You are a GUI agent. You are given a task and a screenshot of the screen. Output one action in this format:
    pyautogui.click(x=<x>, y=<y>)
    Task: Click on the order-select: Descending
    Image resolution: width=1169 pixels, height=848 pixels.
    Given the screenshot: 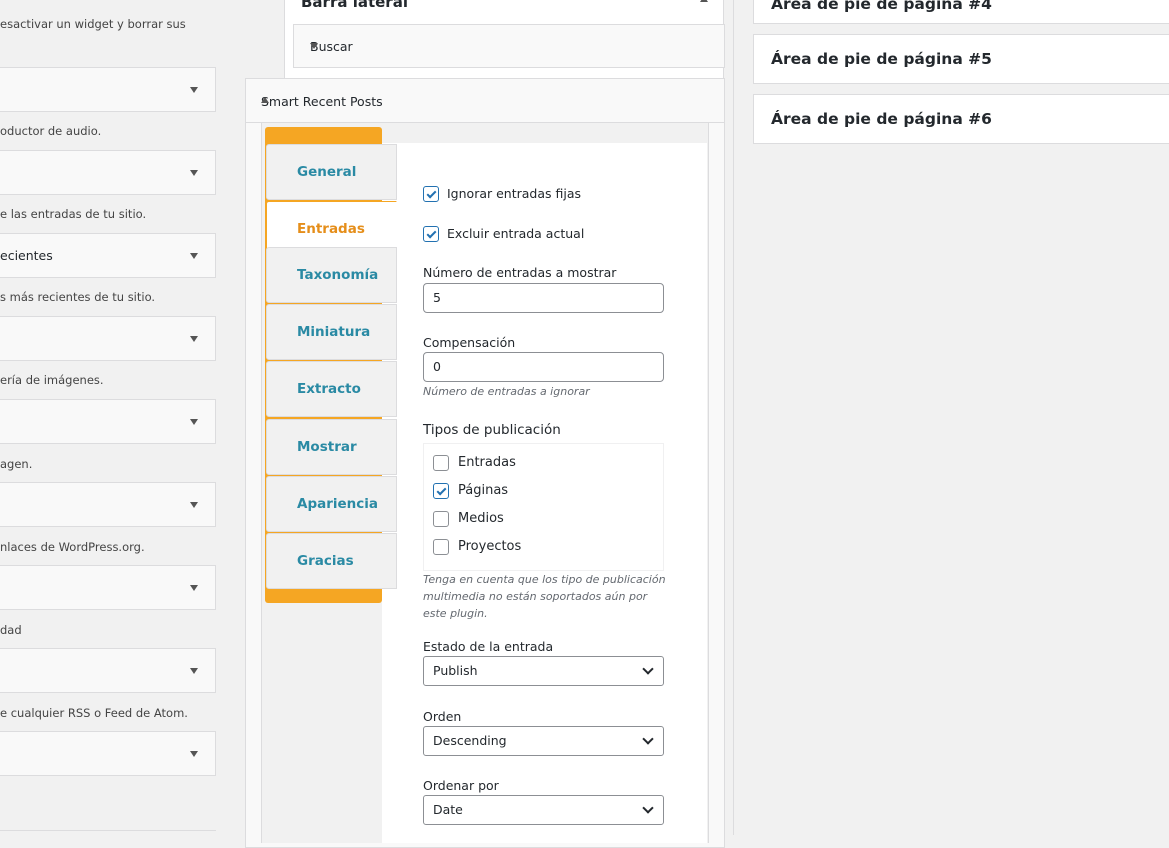 What is the action you would take?
    pyautogui.click(x=543, y=741)
    